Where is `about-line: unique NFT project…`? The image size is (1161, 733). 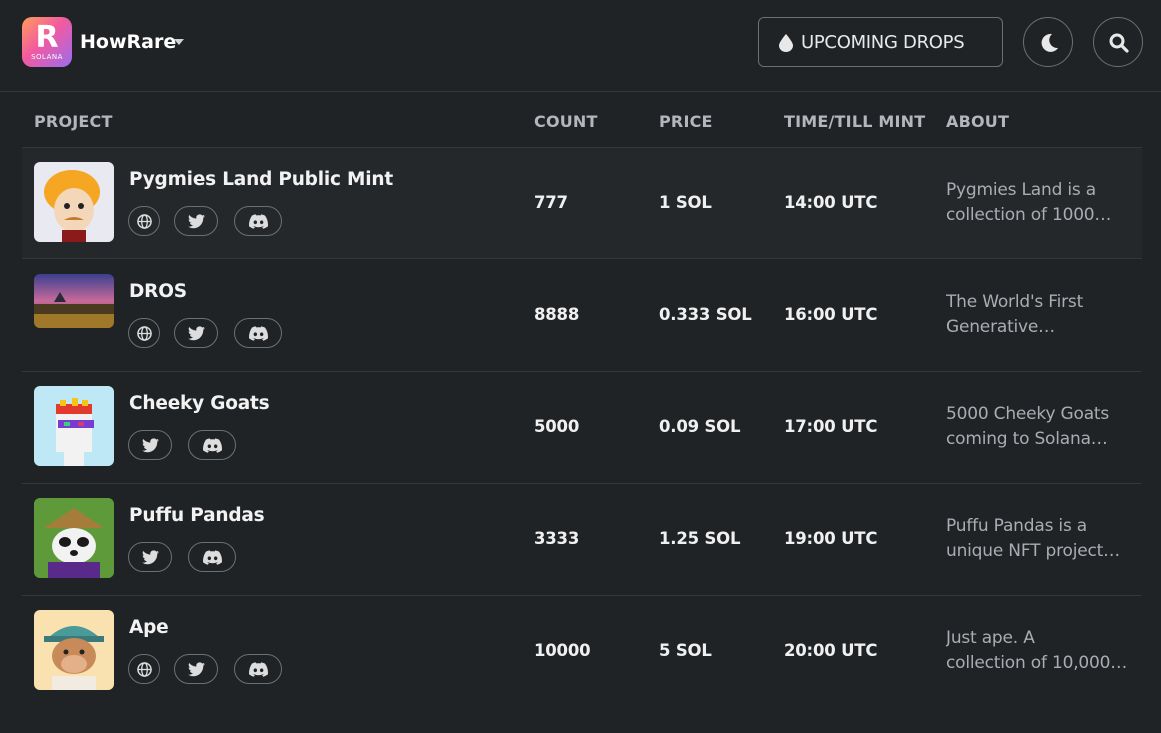 about-line: unique NFT project… is located at coordinates (1033, 551).